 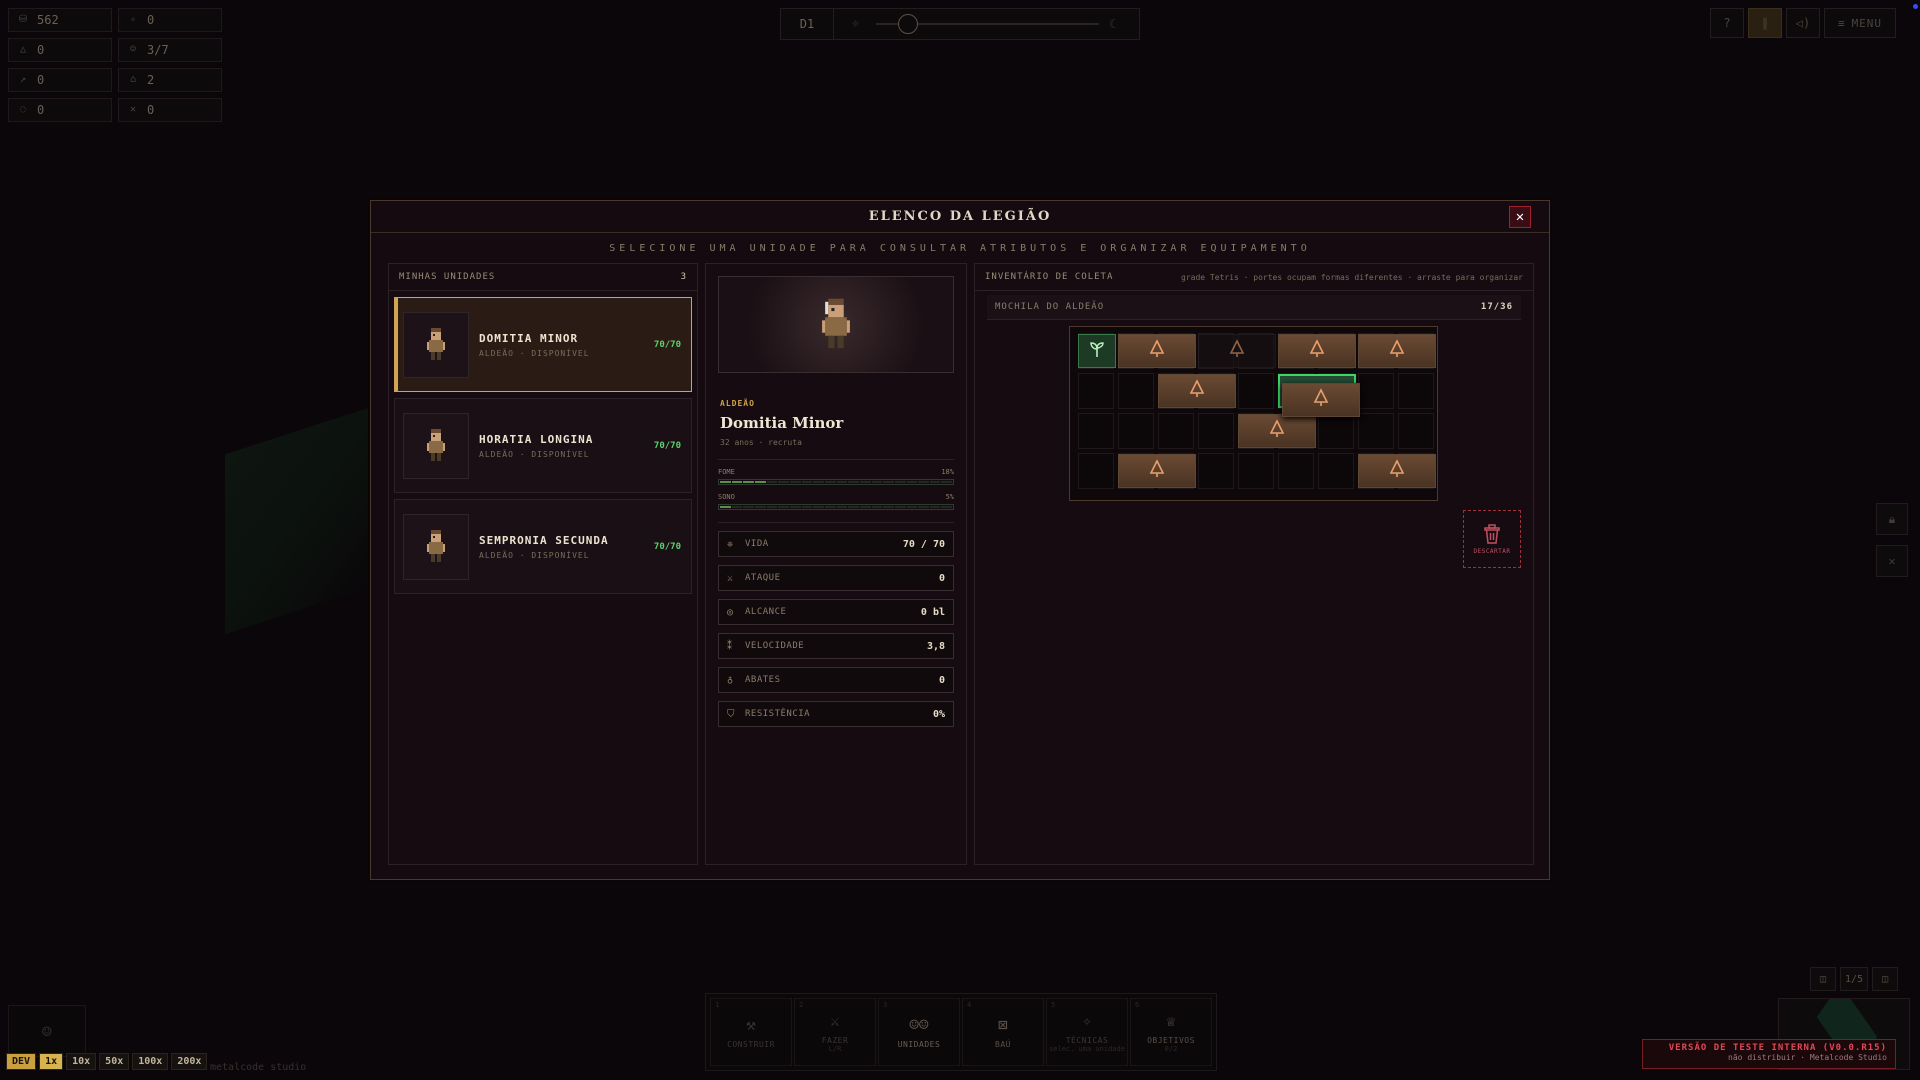 I want to click on prev-page-button: ◫, so click(x=1822, y=979).